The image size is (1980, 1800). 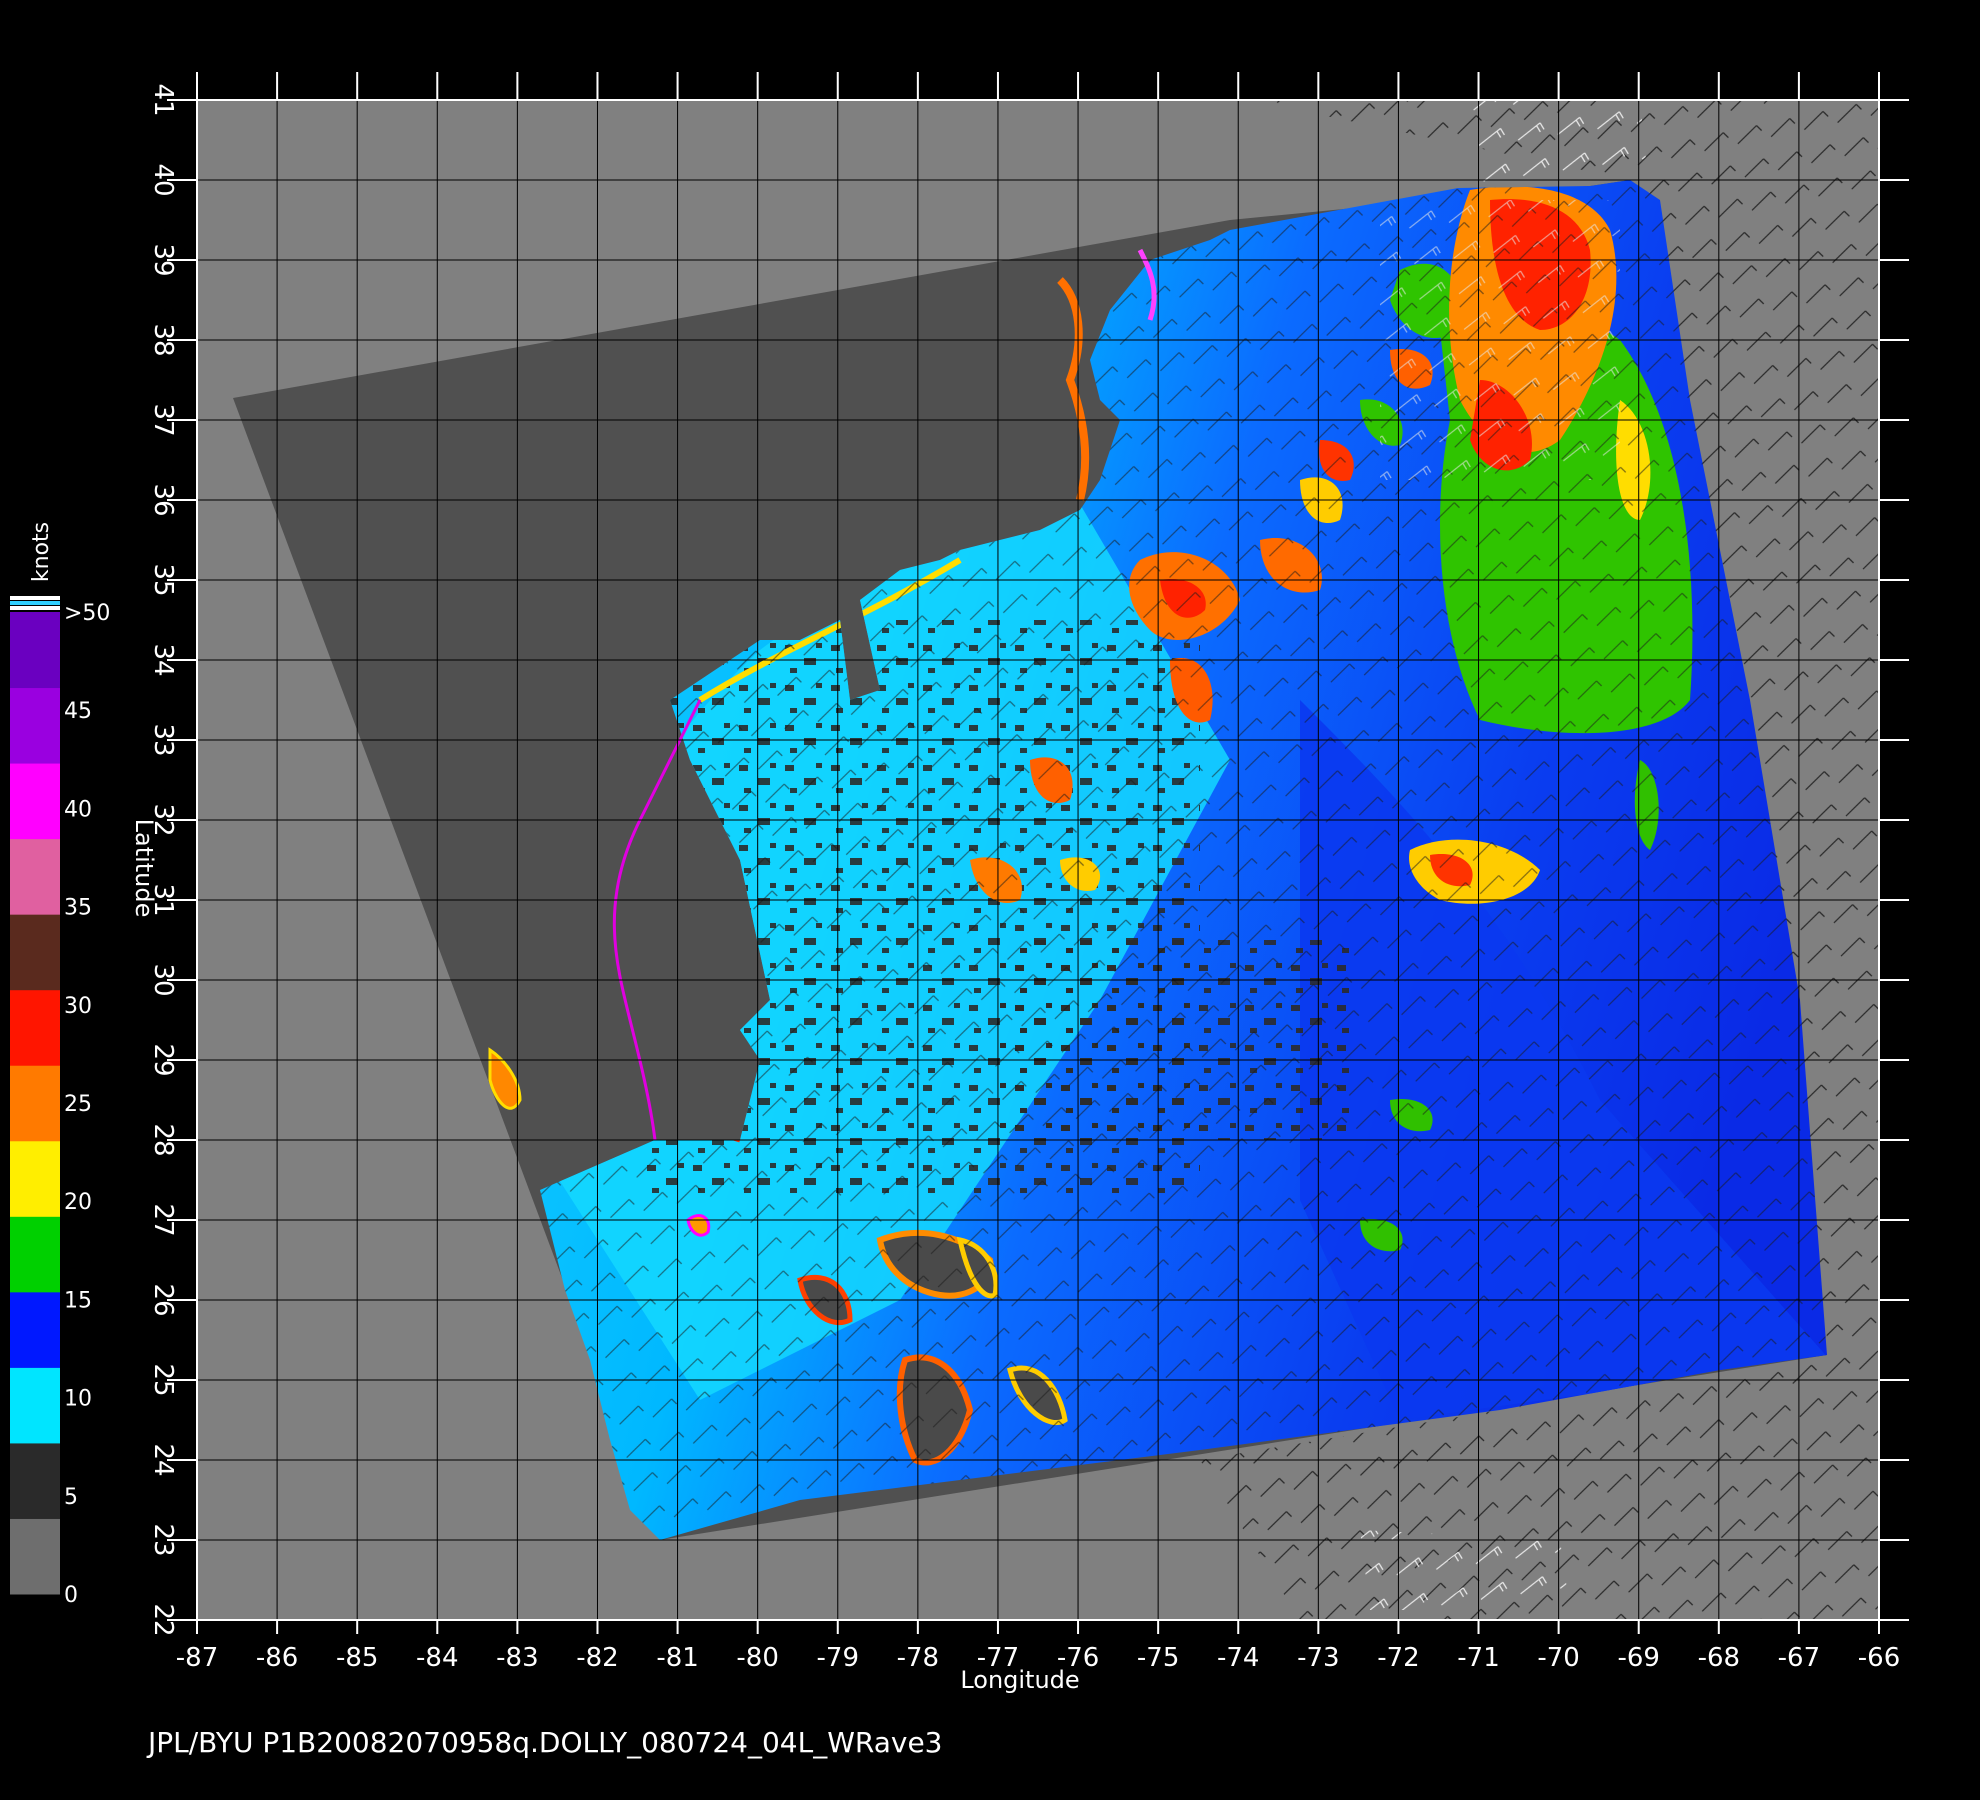 I want to click on x-tick-label: -67, so click(x=1799, y=1658).